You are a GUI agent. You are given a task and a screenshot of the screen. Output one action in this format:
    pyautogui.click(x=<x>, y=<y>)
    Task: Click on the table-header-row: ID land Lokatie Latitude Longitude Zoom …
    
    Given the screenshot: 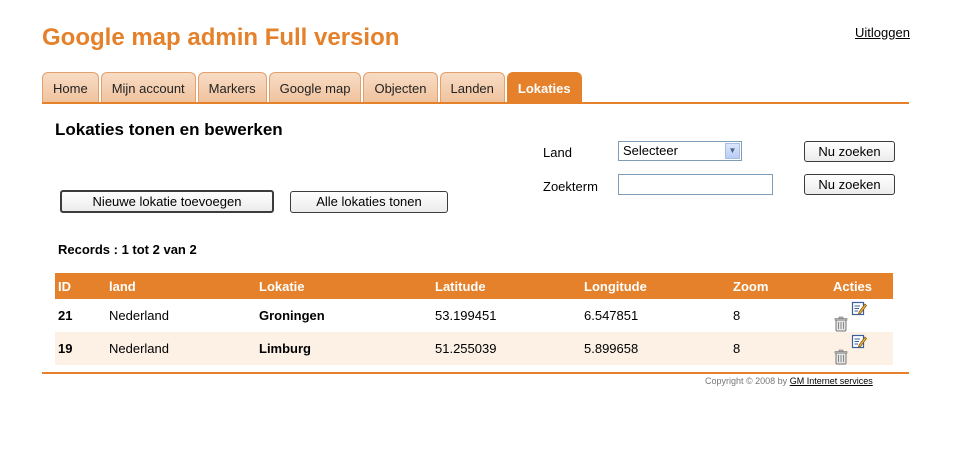 What is the action you would take?
    pyautogui.click(x=474, y=286)
    